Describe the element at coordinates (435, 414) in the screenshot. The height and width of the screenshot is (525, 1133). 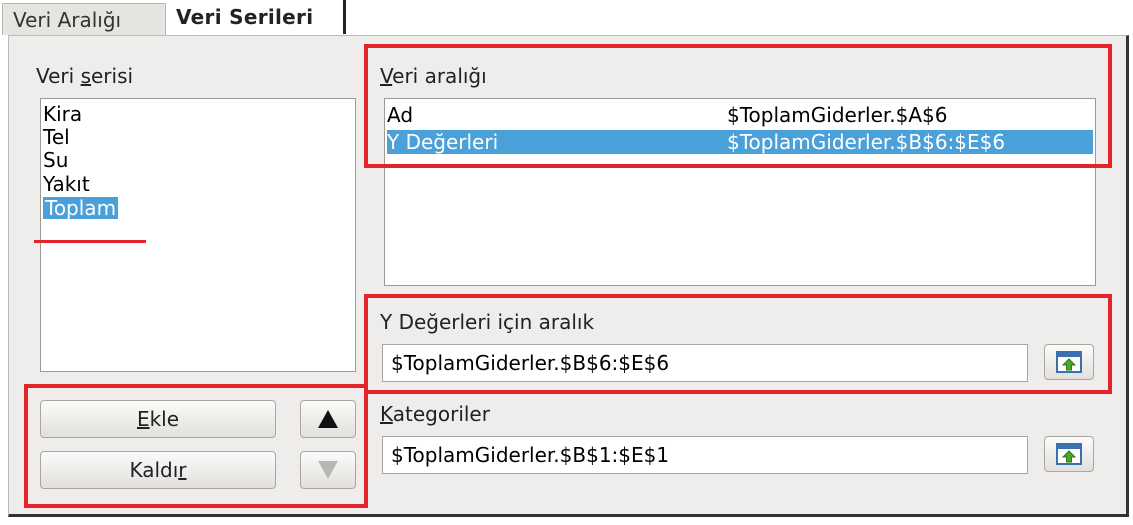
I see `categories-label: Kategoriler` at that location.